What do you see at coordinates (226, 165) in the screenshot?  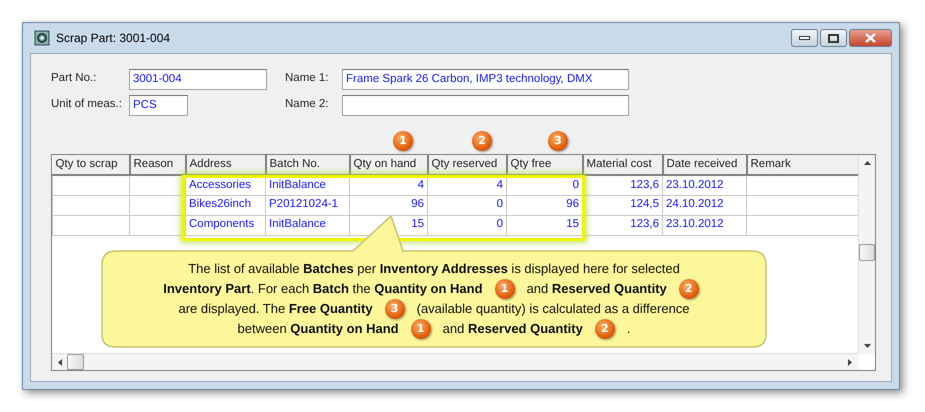 I see `column-header: Address` at bounding box center [226, 165].